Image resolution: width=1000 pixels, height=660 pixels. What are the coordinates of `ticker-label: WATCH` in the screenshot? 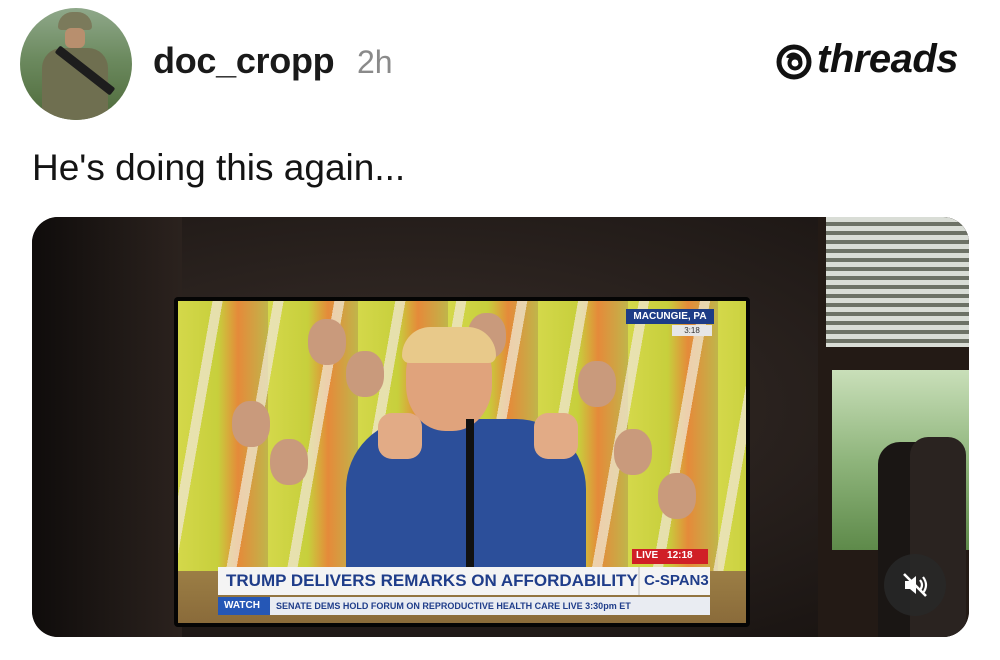 It's located at (244, 606).